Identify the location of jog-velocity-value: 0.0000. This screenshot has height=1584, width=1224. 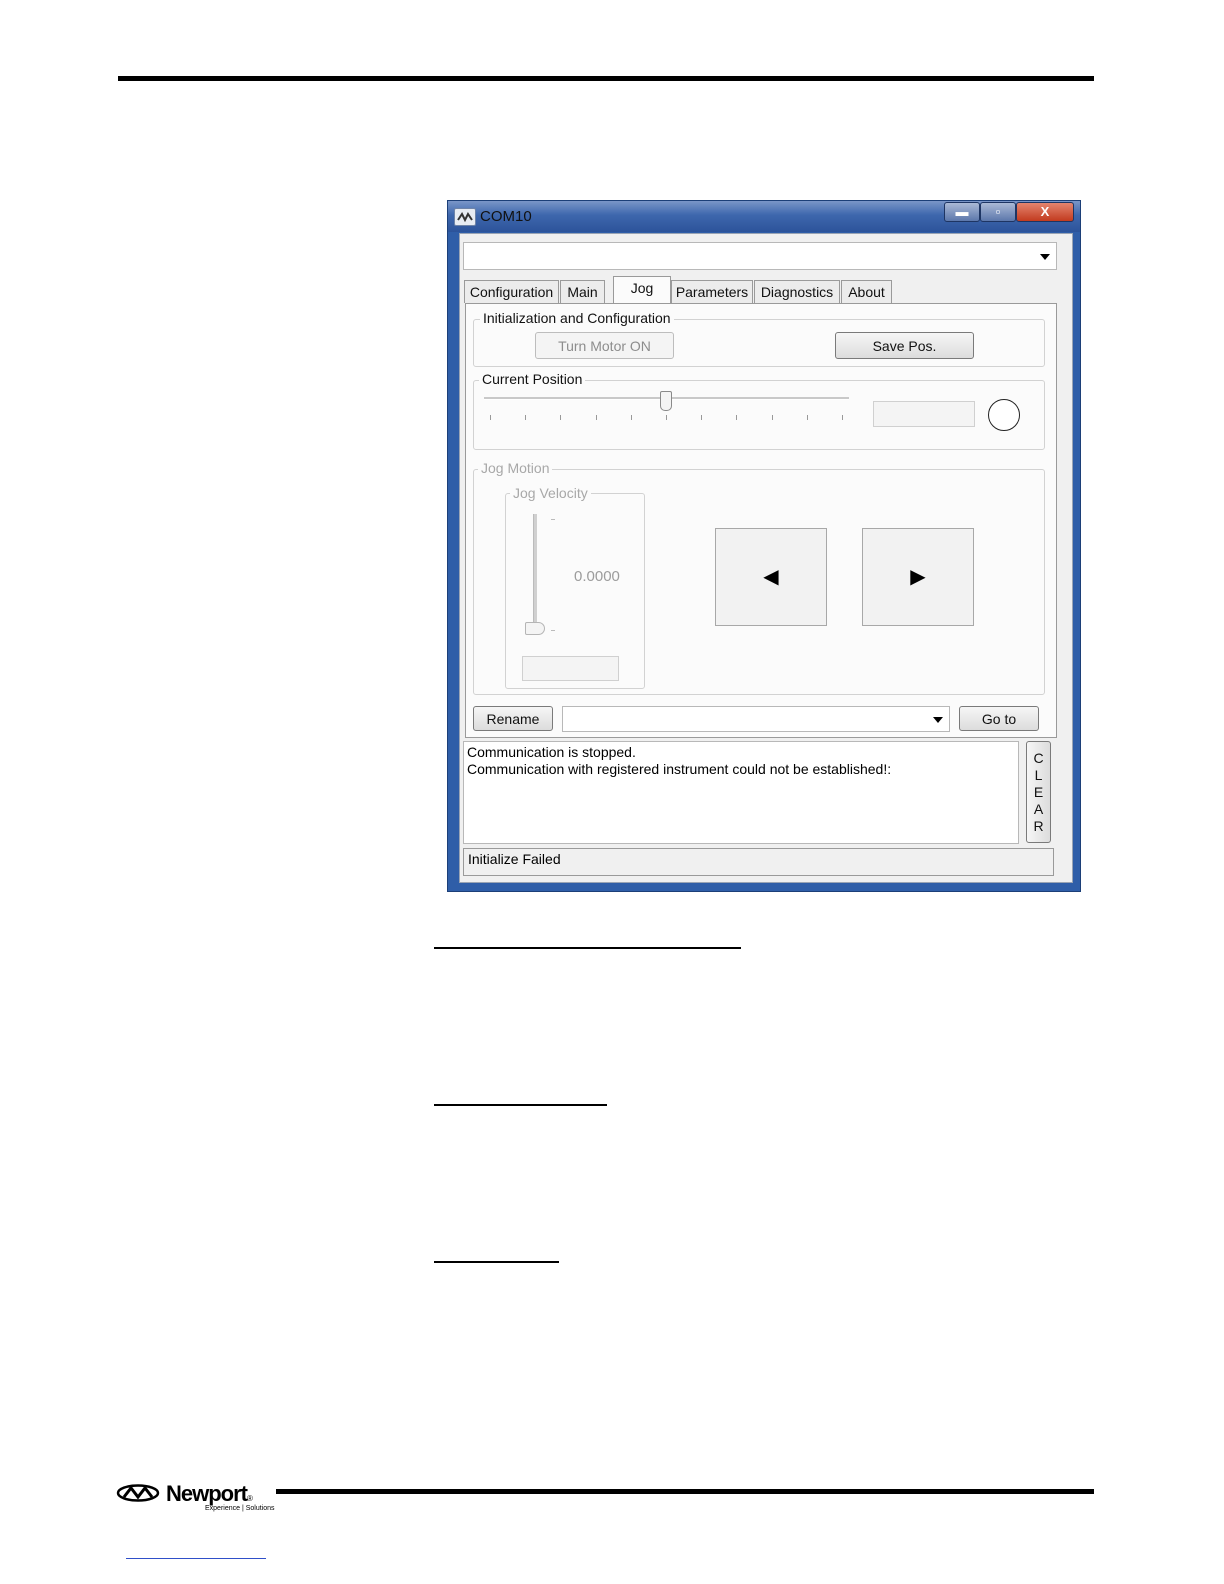
(597, 576).